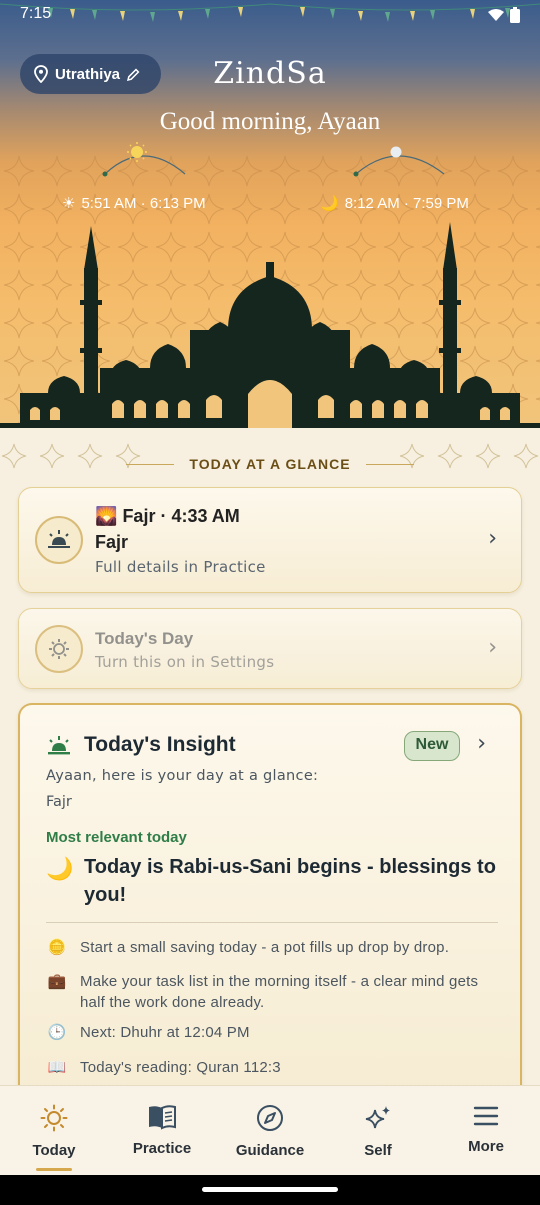  I want to click on sun-icon, so click(54, 1118).